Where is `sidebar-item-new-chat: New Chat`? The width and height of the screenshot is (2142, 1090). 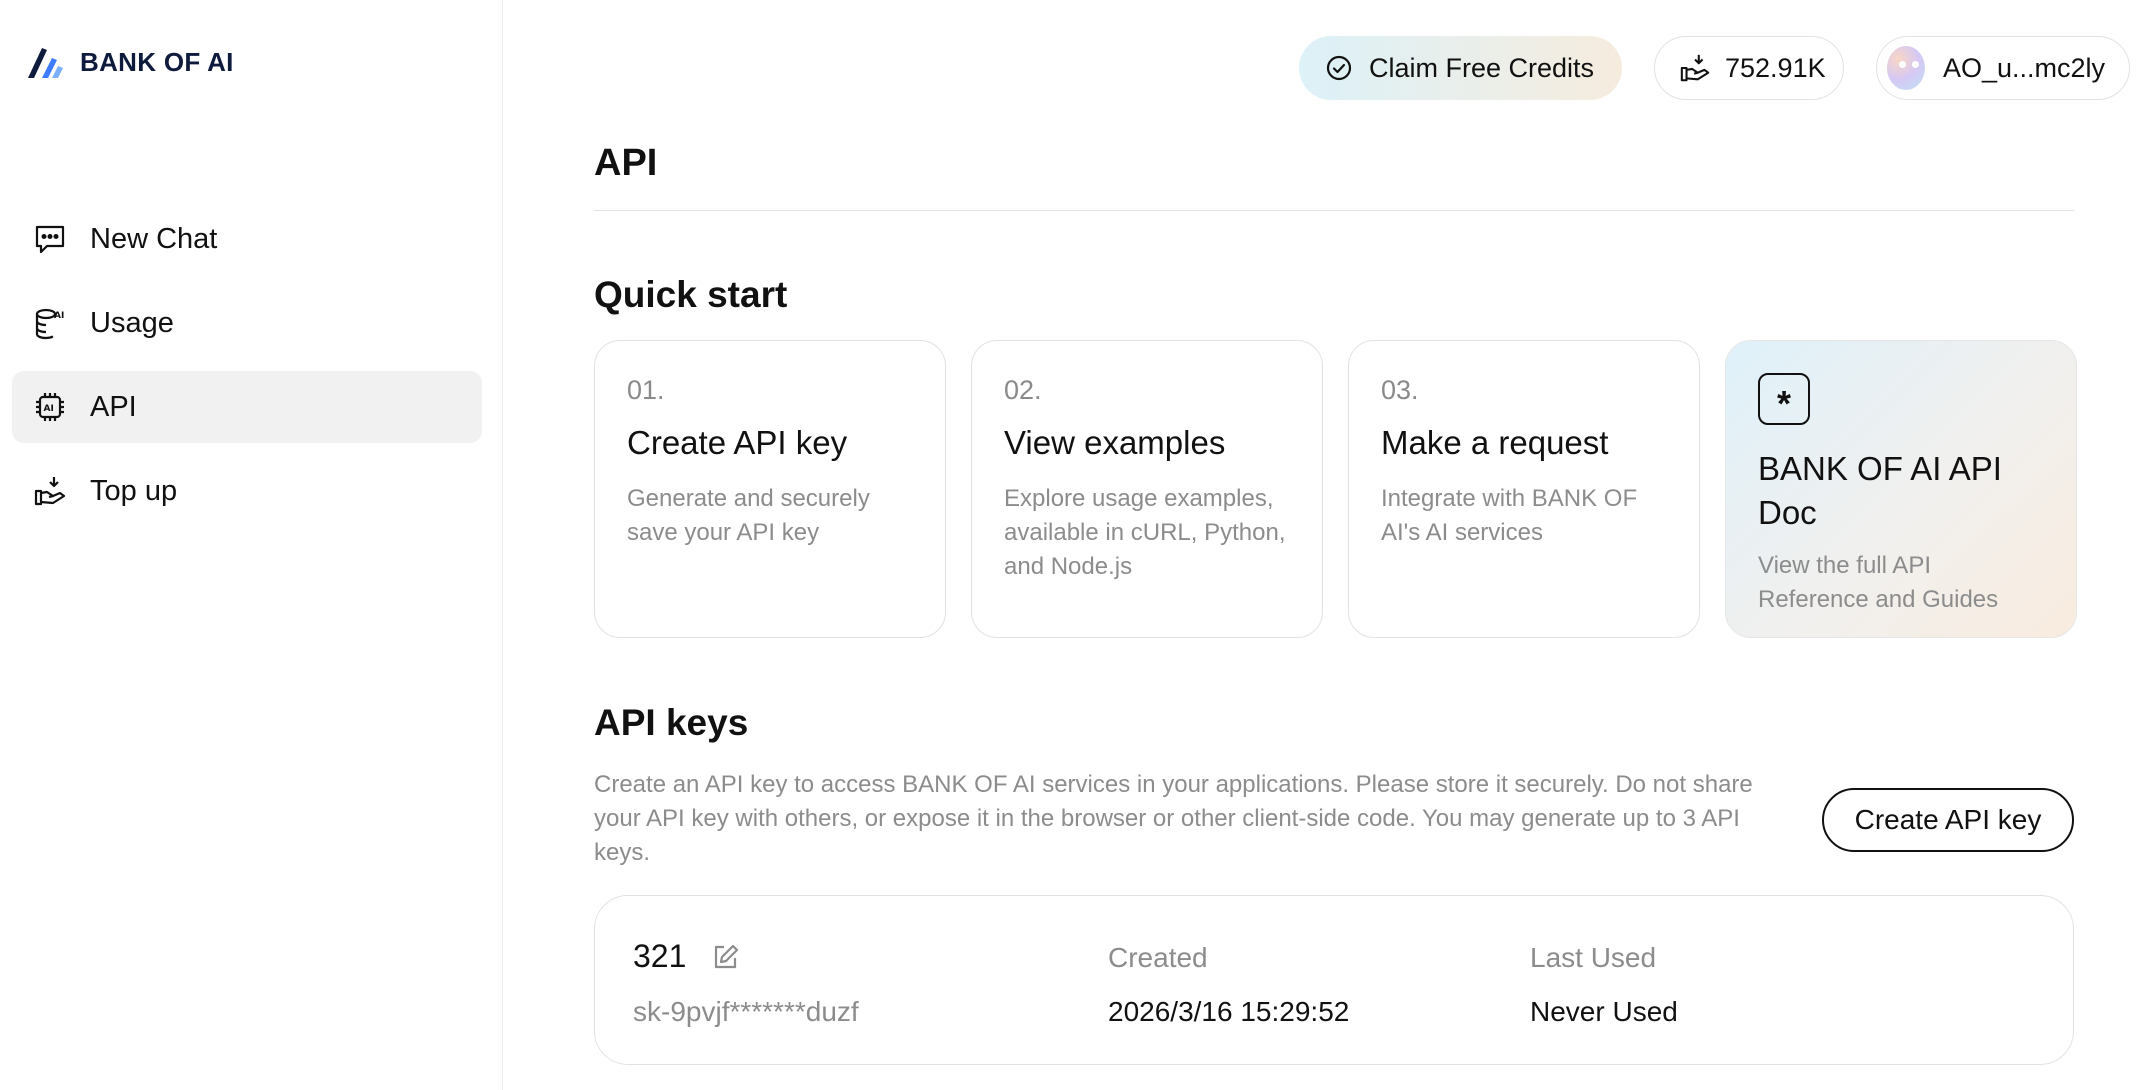 sidebar-item-new-chat: New Chat is located at coordinates (247, 239).